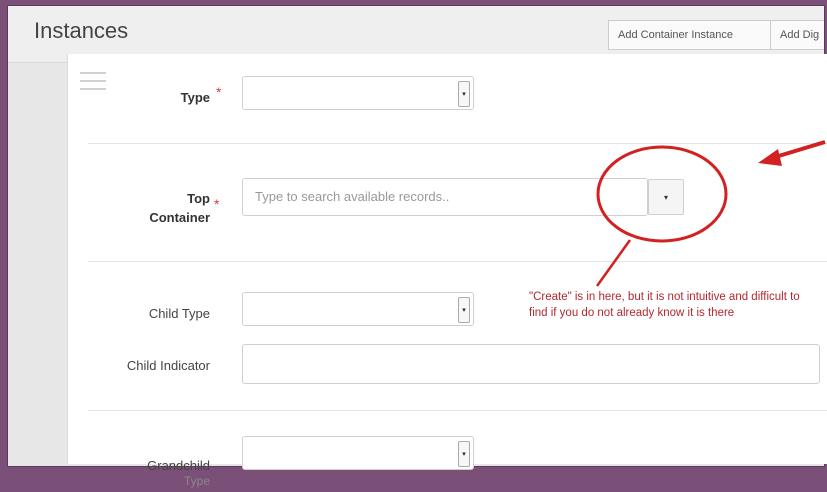 The height and width of the screenshot is (492, 827). I want to click on annotation-pointer-line, so click(613, 263).